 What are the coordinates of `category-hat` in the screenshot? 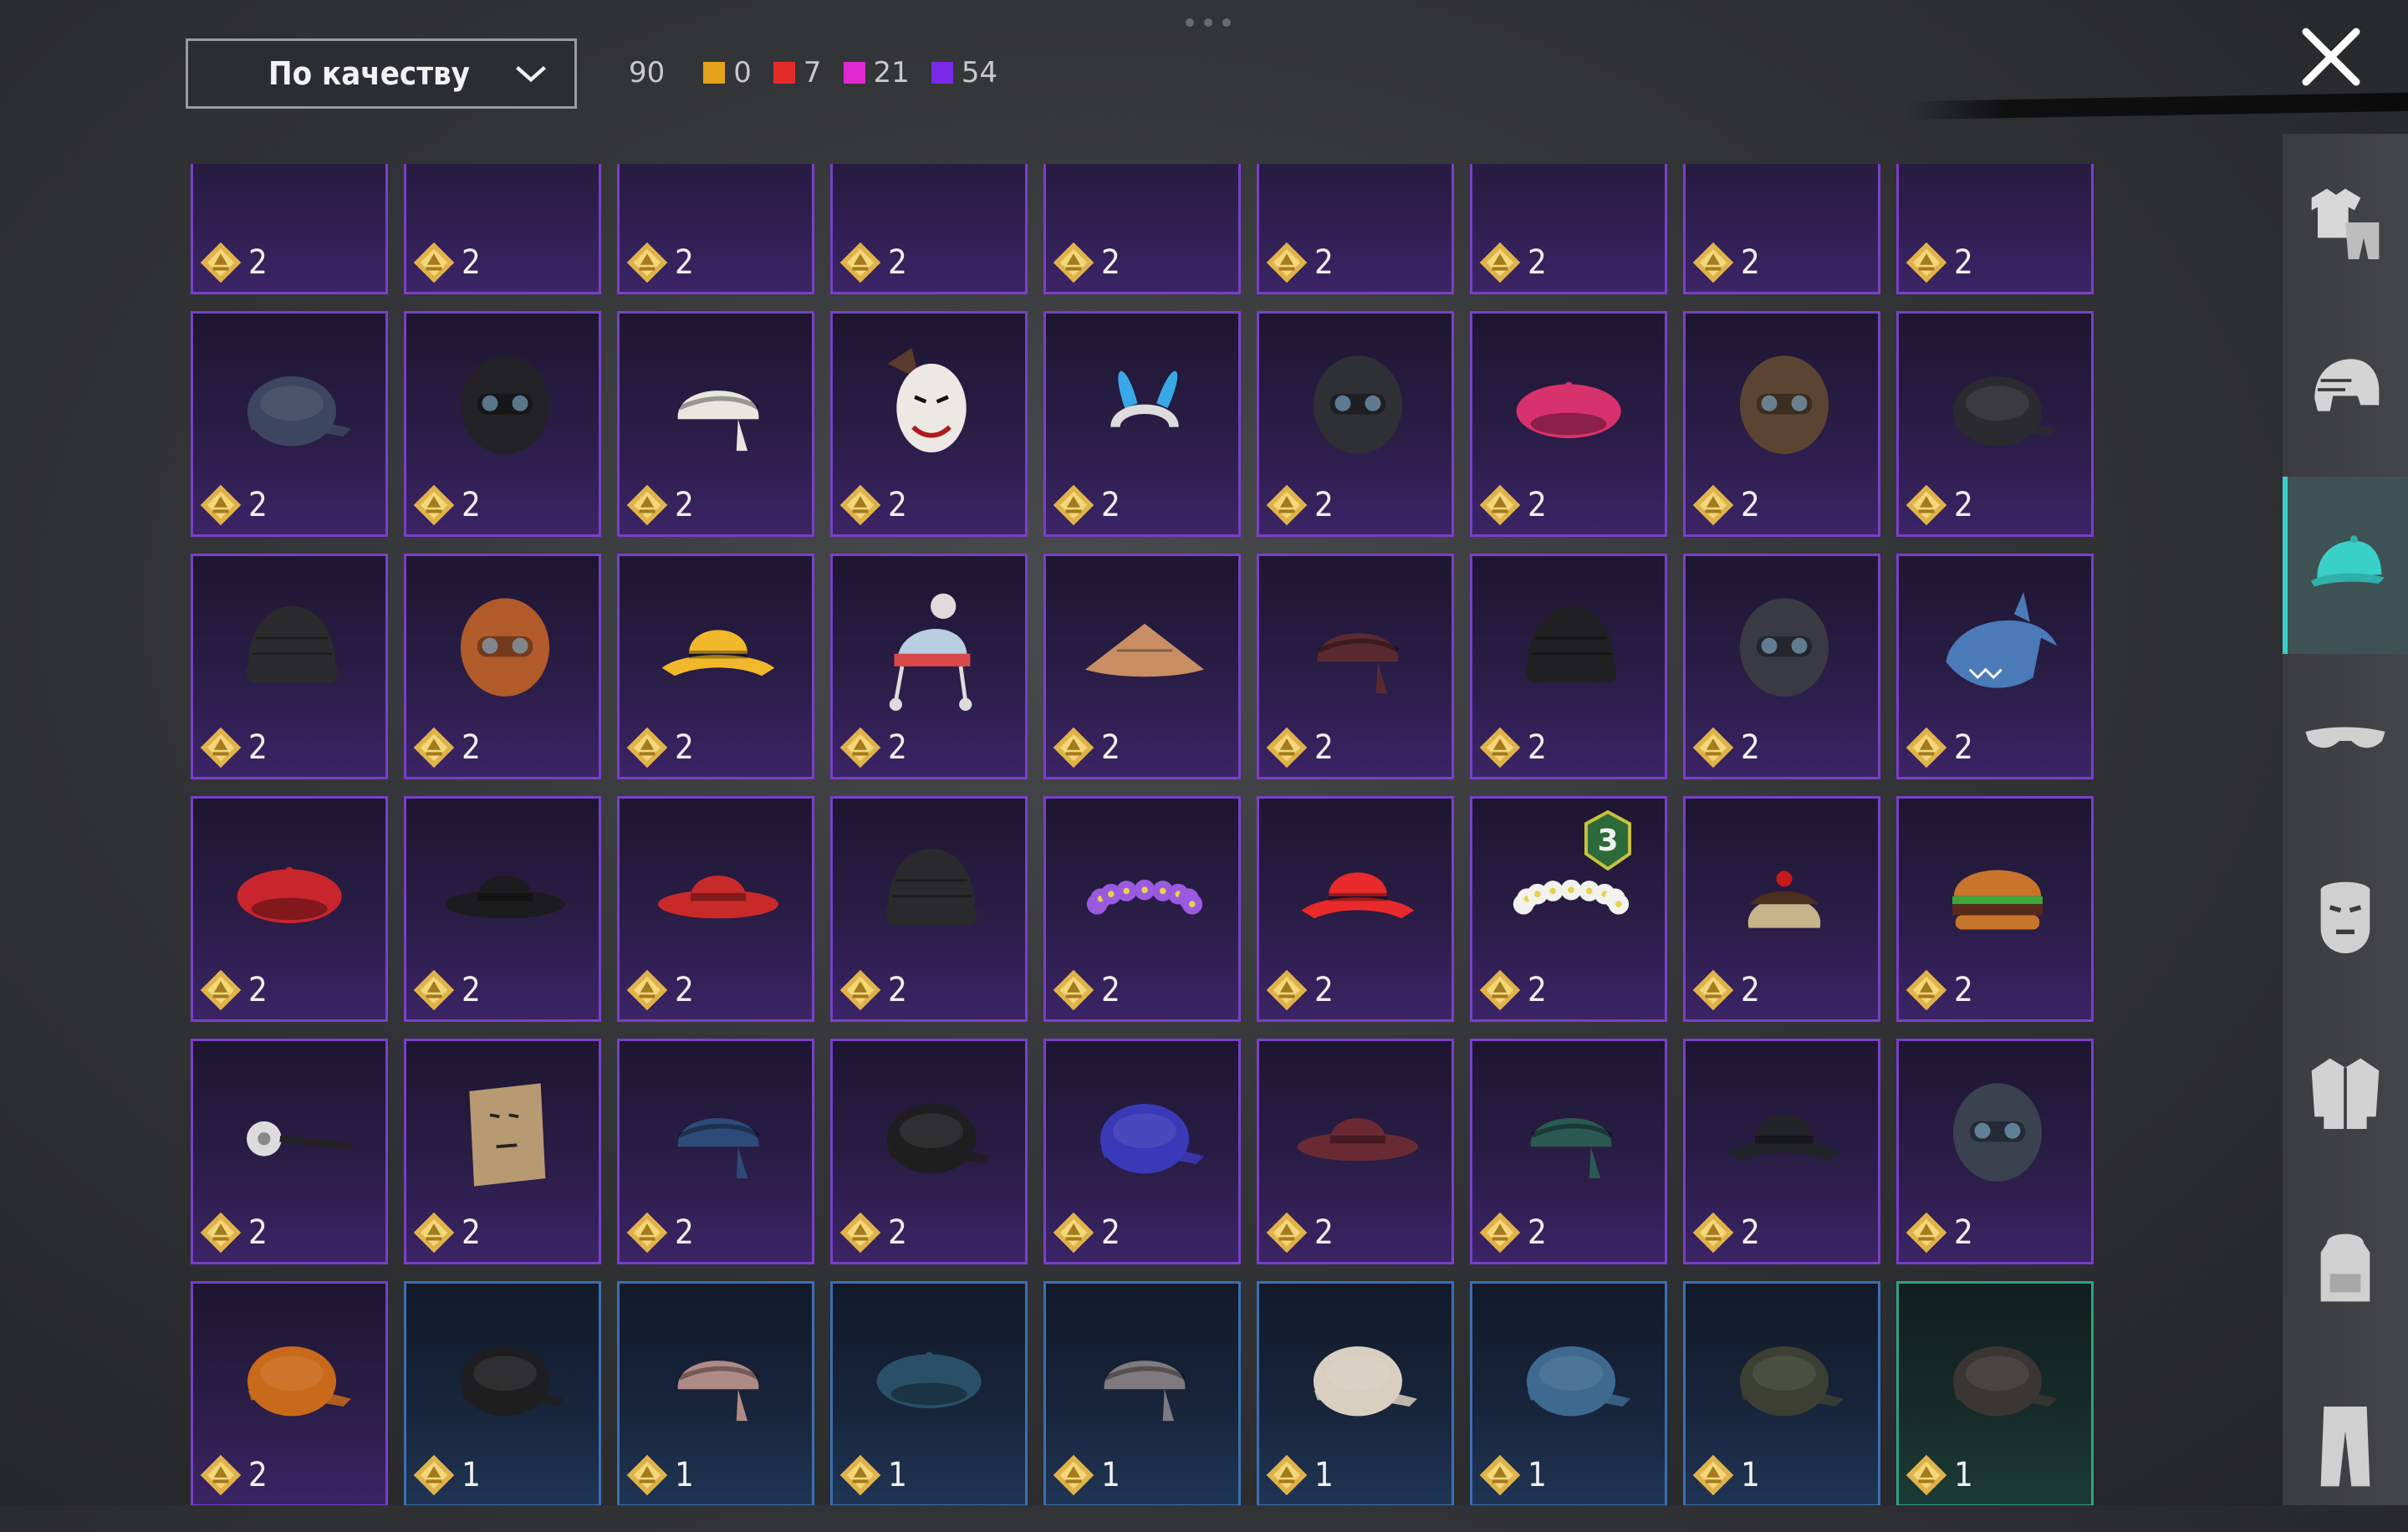 It's located at (2345, 565).